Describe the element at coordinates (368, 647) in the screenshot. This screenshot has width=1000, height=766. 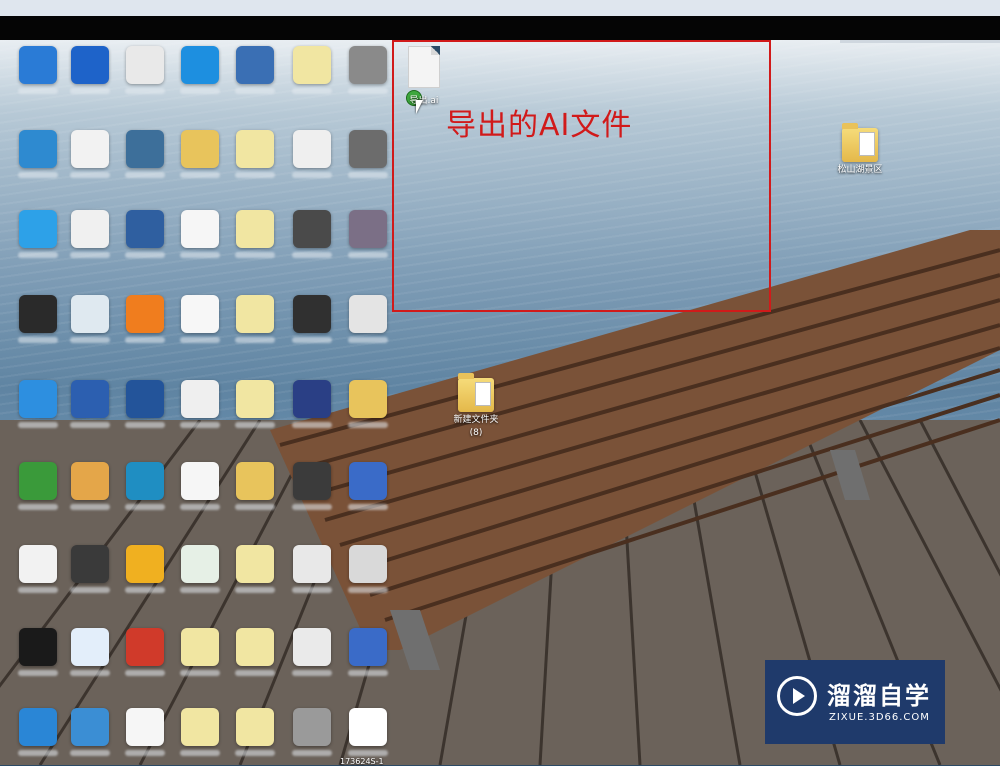
I see `archive-icon` at that location.